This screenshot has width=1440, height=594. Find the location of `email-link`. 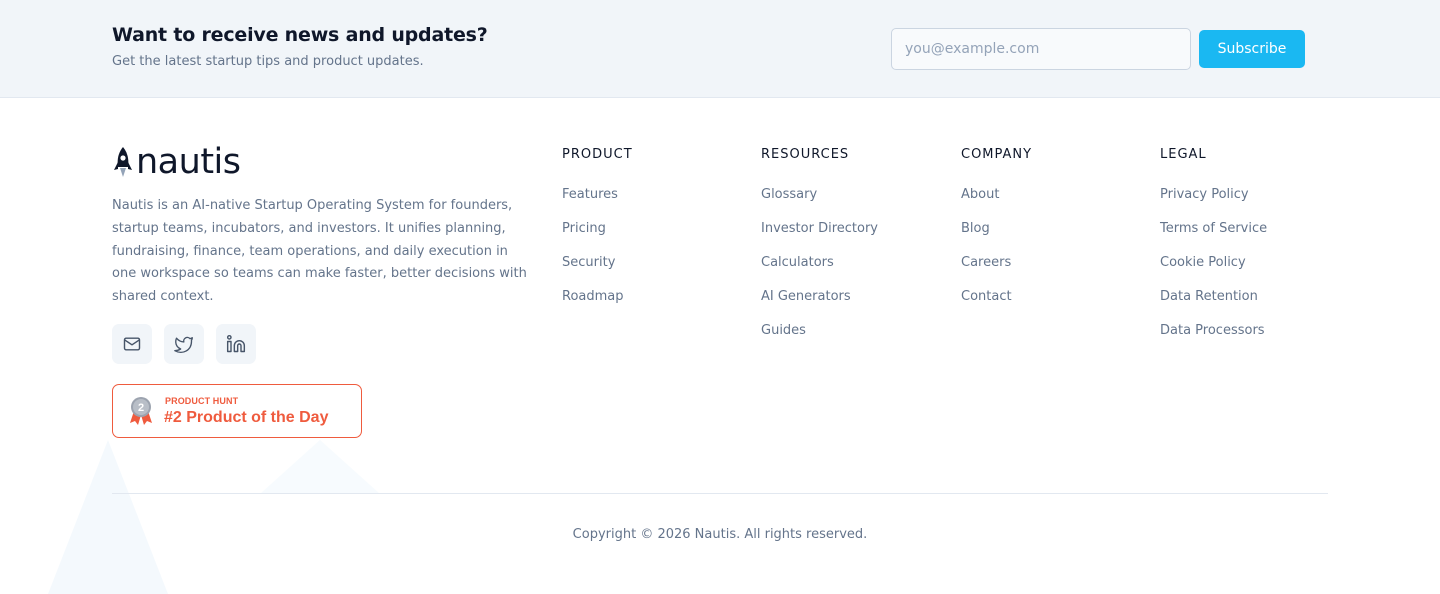

email-link is located at coordinates (132, 344).